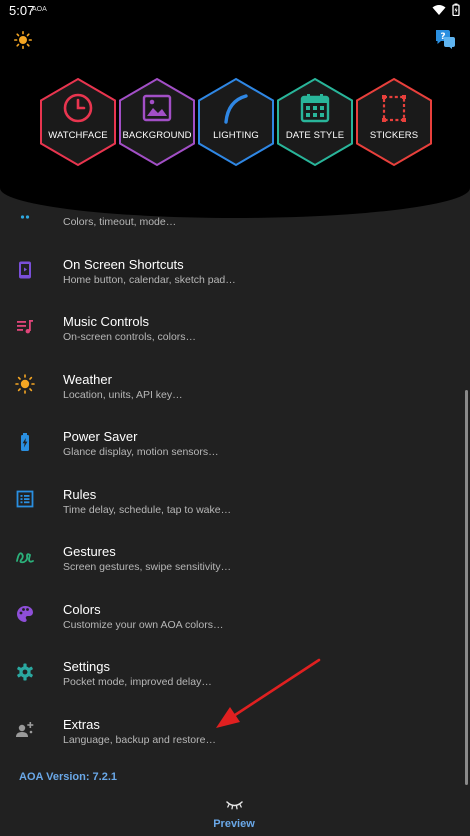 This screenshot has width=470, height=836. Describe the element at coordinates (89, 551) in the screenshot. I see `menu-item-title: Gestures` at that location.